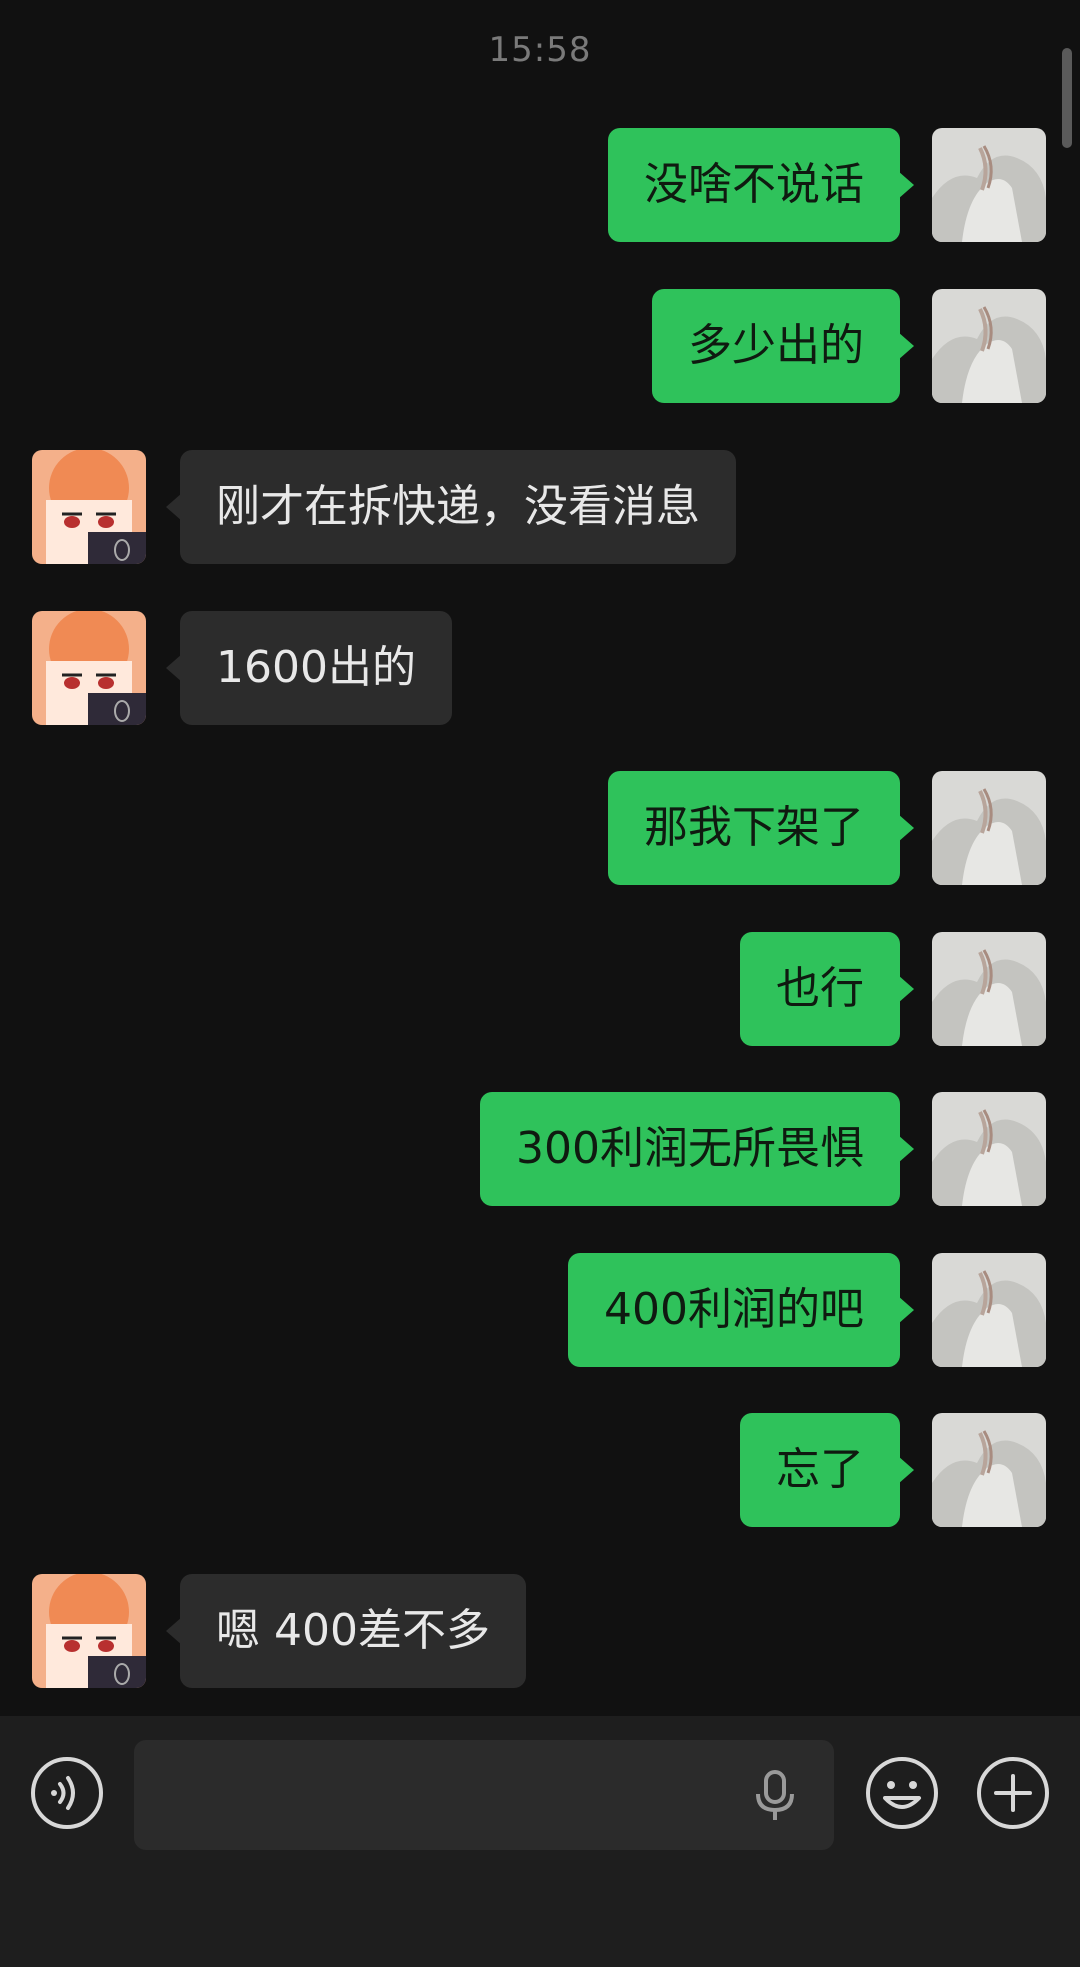 This screenshot has height=1967, width=1080. What do you see at coordinates (540, 1470) in the screenshot?
I see `message-row-outgoing: 忘了` at bounding box center [540, 1470].